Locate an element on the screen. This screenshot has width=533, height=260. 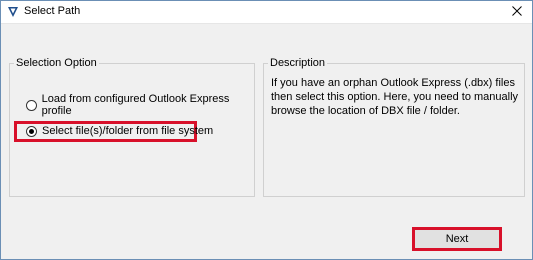
window-title: Select Path is located at coordinates (52, 11).